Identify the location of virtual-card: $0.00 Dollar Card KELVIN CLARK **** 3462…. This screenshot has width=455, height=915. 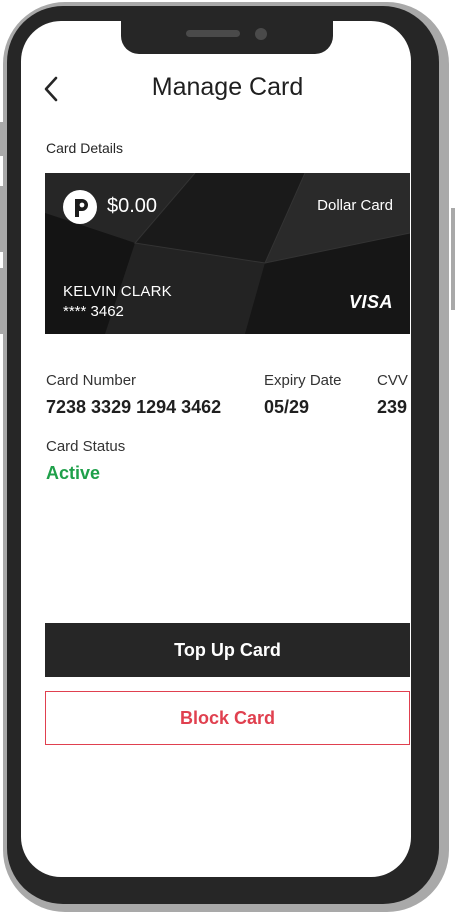
(227, 253).